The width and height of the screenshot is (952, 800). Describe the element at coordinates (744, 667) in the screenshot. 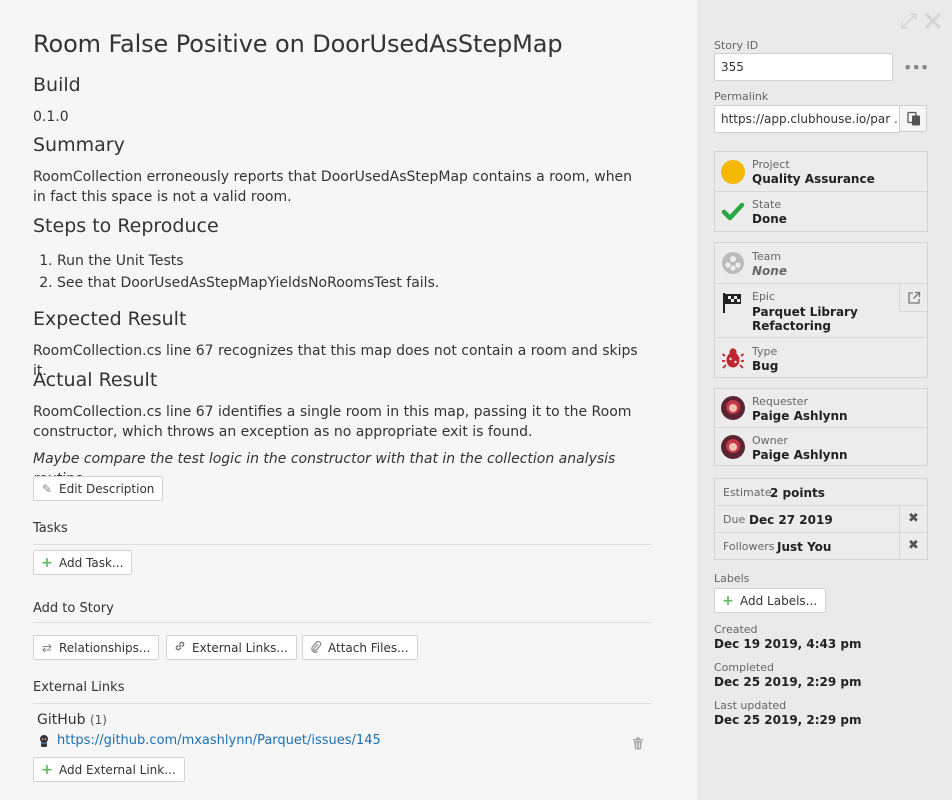

I see `completed-label: Completed` at that location.